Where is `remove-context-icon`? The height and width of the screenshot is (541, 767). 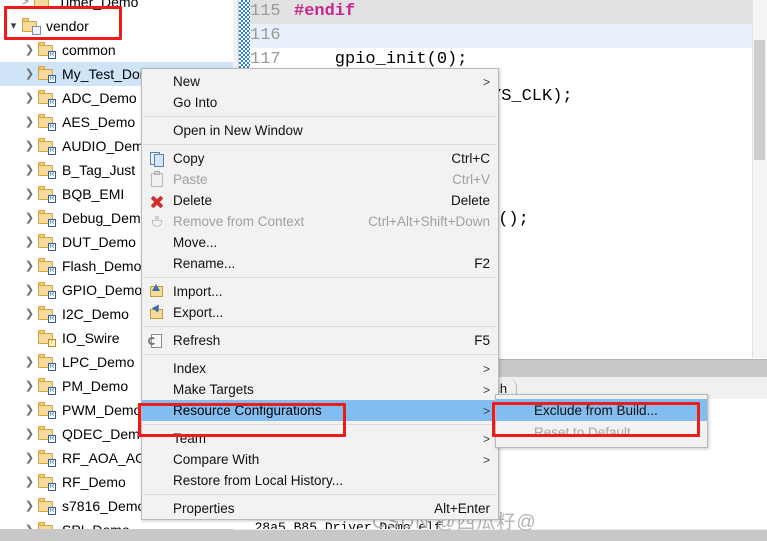
remove-context-icon is located at coordinates (159, 222).